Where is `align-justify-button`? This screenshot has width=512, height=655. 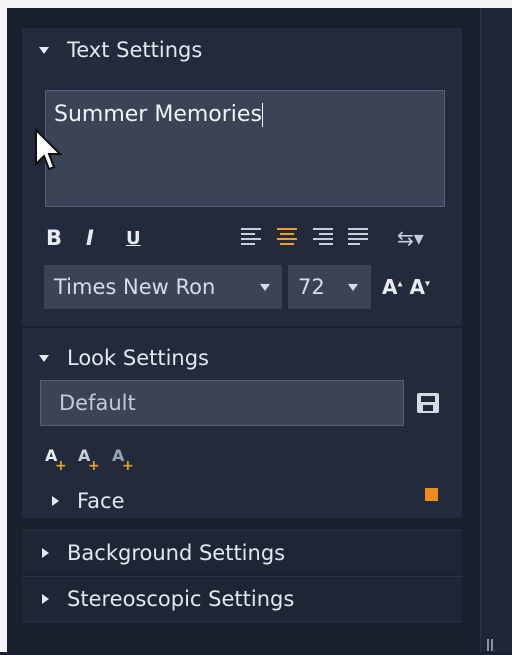
align-justify-button is located at coordinates (358, 237).